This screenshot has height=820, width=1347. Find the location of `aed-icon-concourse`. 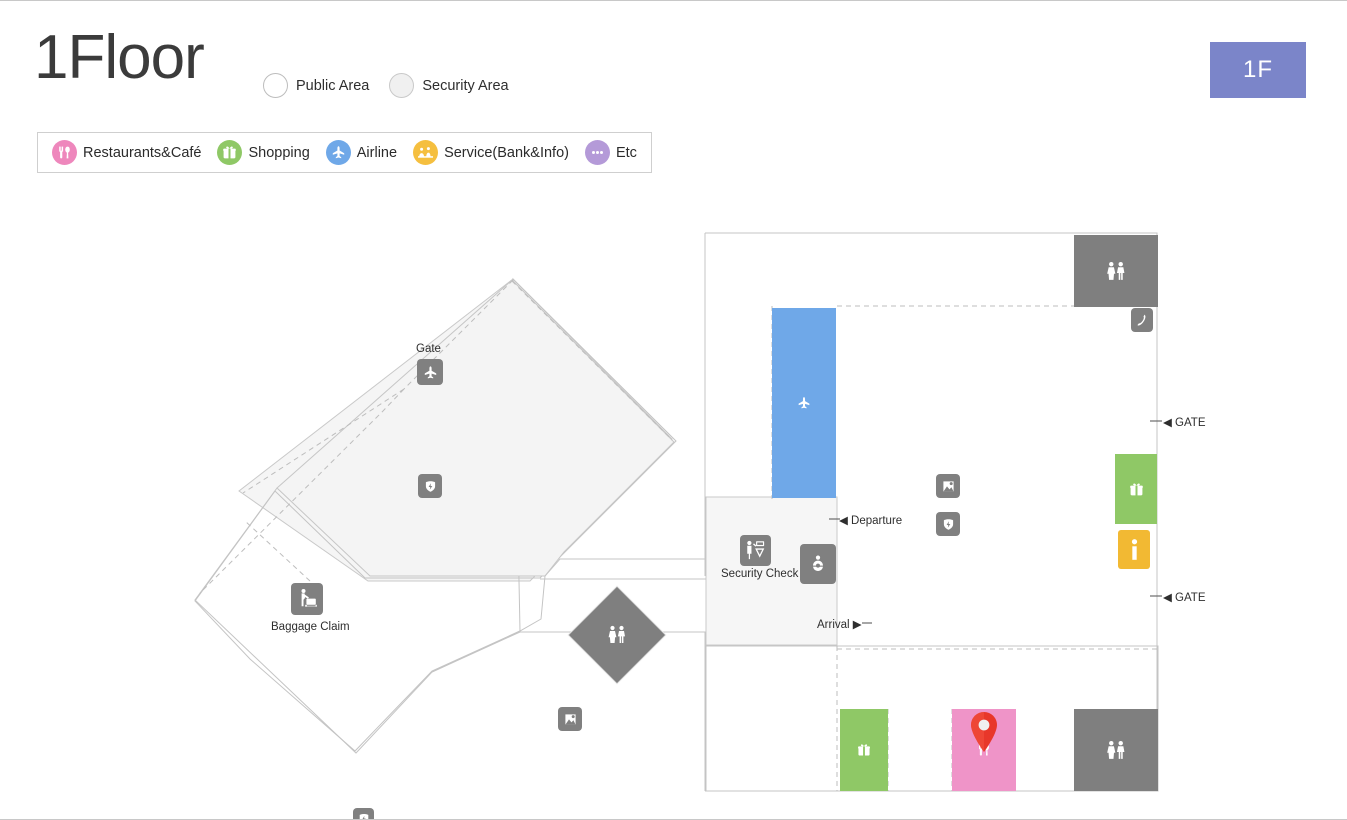

aed-icon-concourse is located at coordinates (948, 524).